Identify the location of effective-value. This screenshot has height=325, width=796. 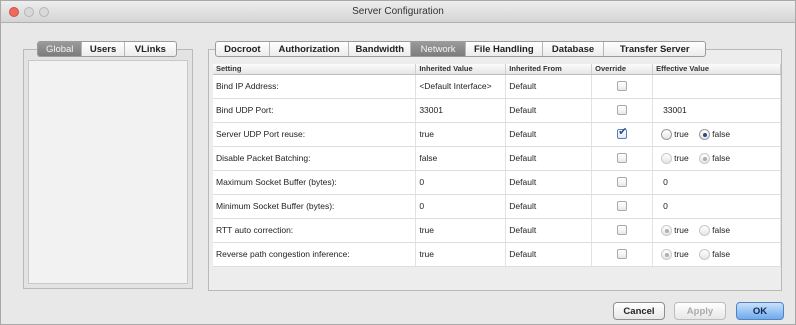
(716, 86).